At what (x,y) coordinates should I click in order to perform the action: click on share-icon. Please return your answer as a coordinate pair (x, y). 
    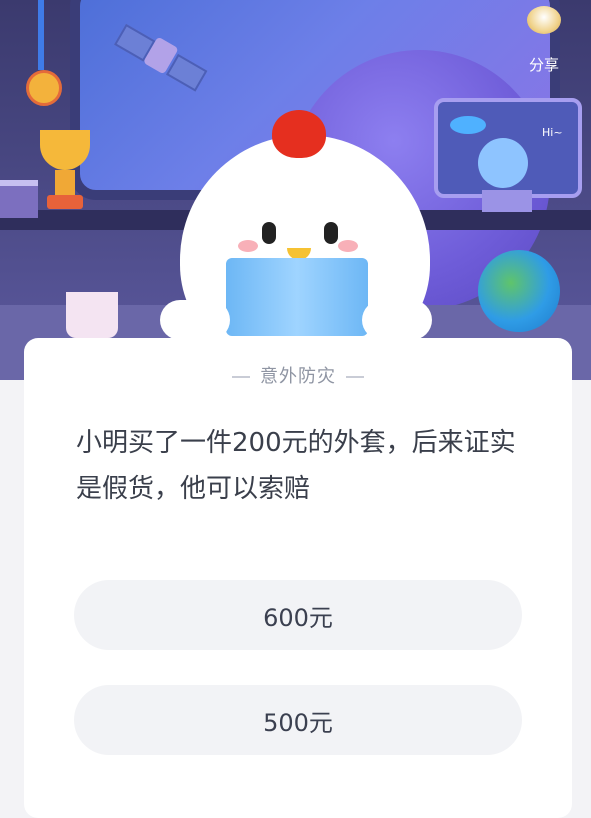
    Looking at the image, I should click on (544, 20).